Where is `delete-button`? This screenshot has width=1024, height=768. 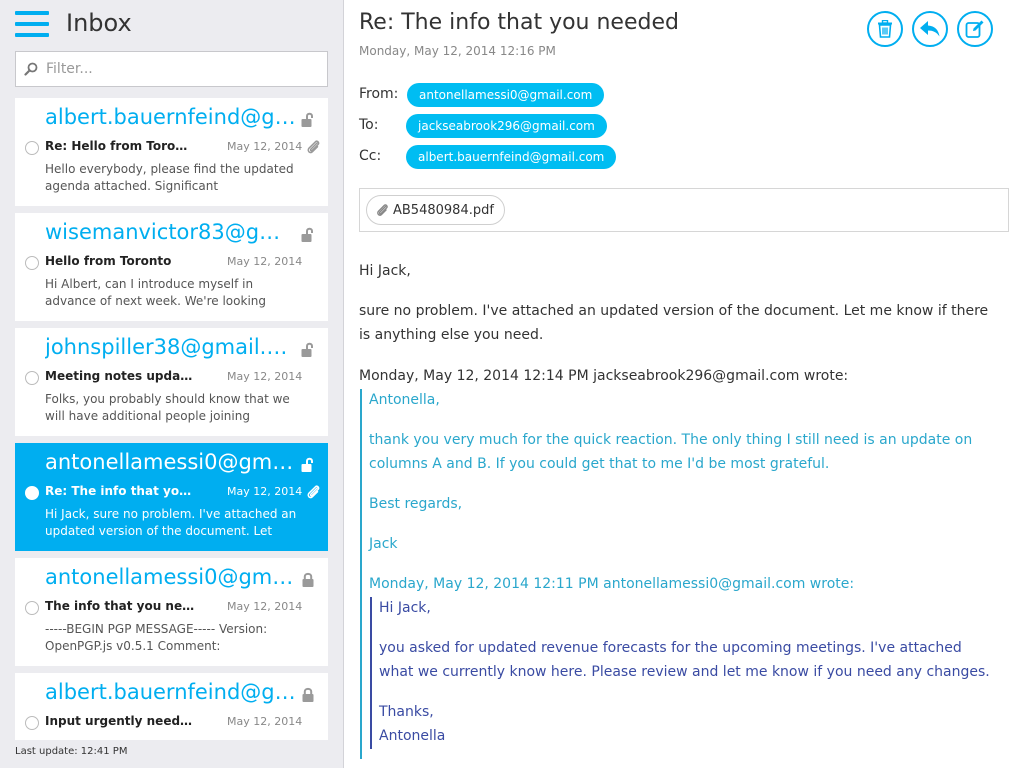
delete-button is located at coordinates (885, 29).